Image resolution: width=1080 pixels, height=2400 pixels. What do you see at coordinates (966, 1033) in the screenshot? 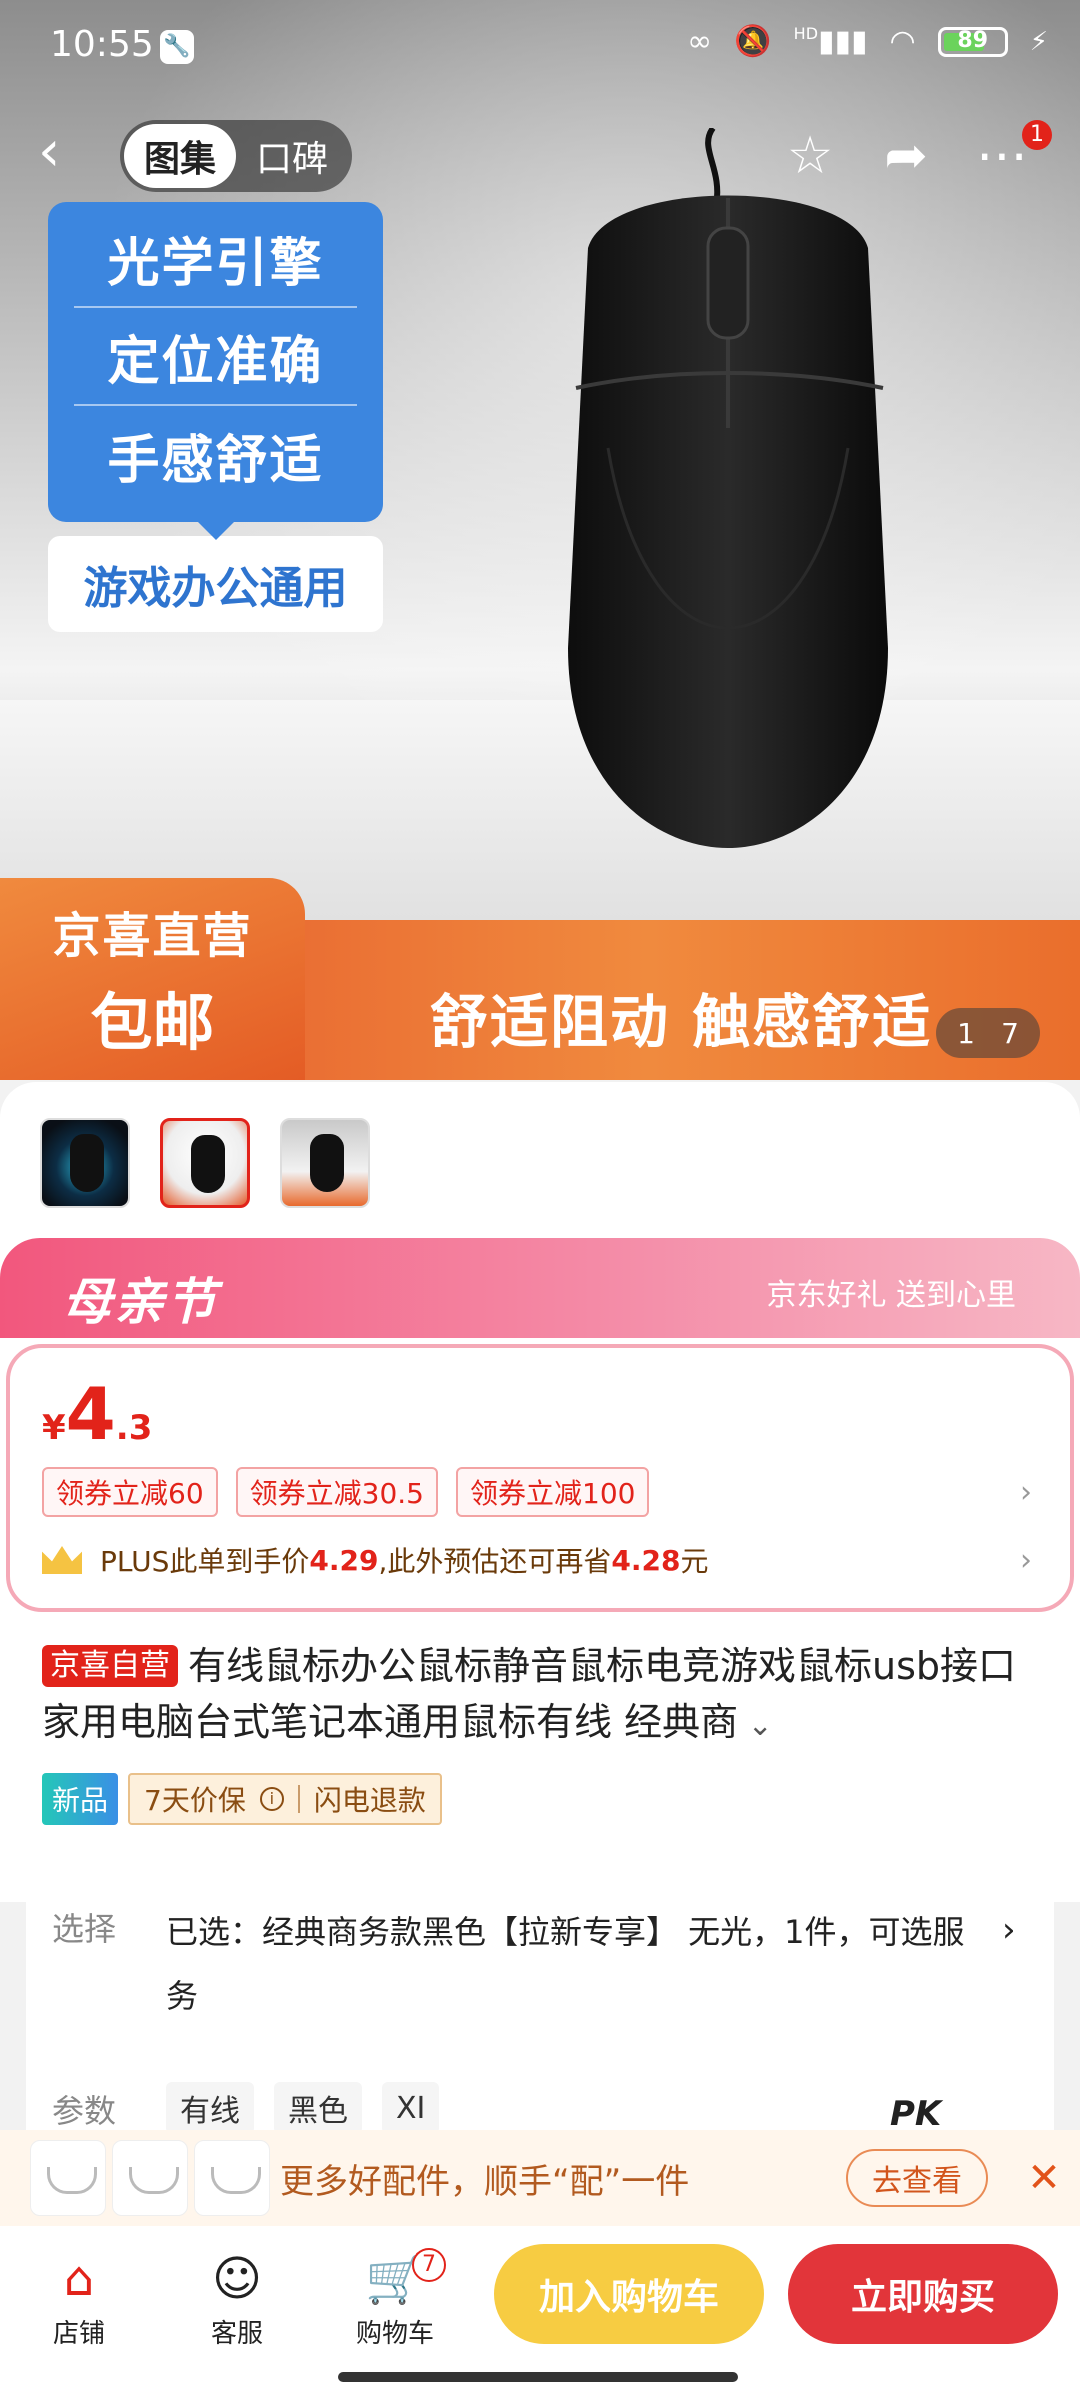
I see `image-counter-current: 1` at bounding box center [966, 1033].